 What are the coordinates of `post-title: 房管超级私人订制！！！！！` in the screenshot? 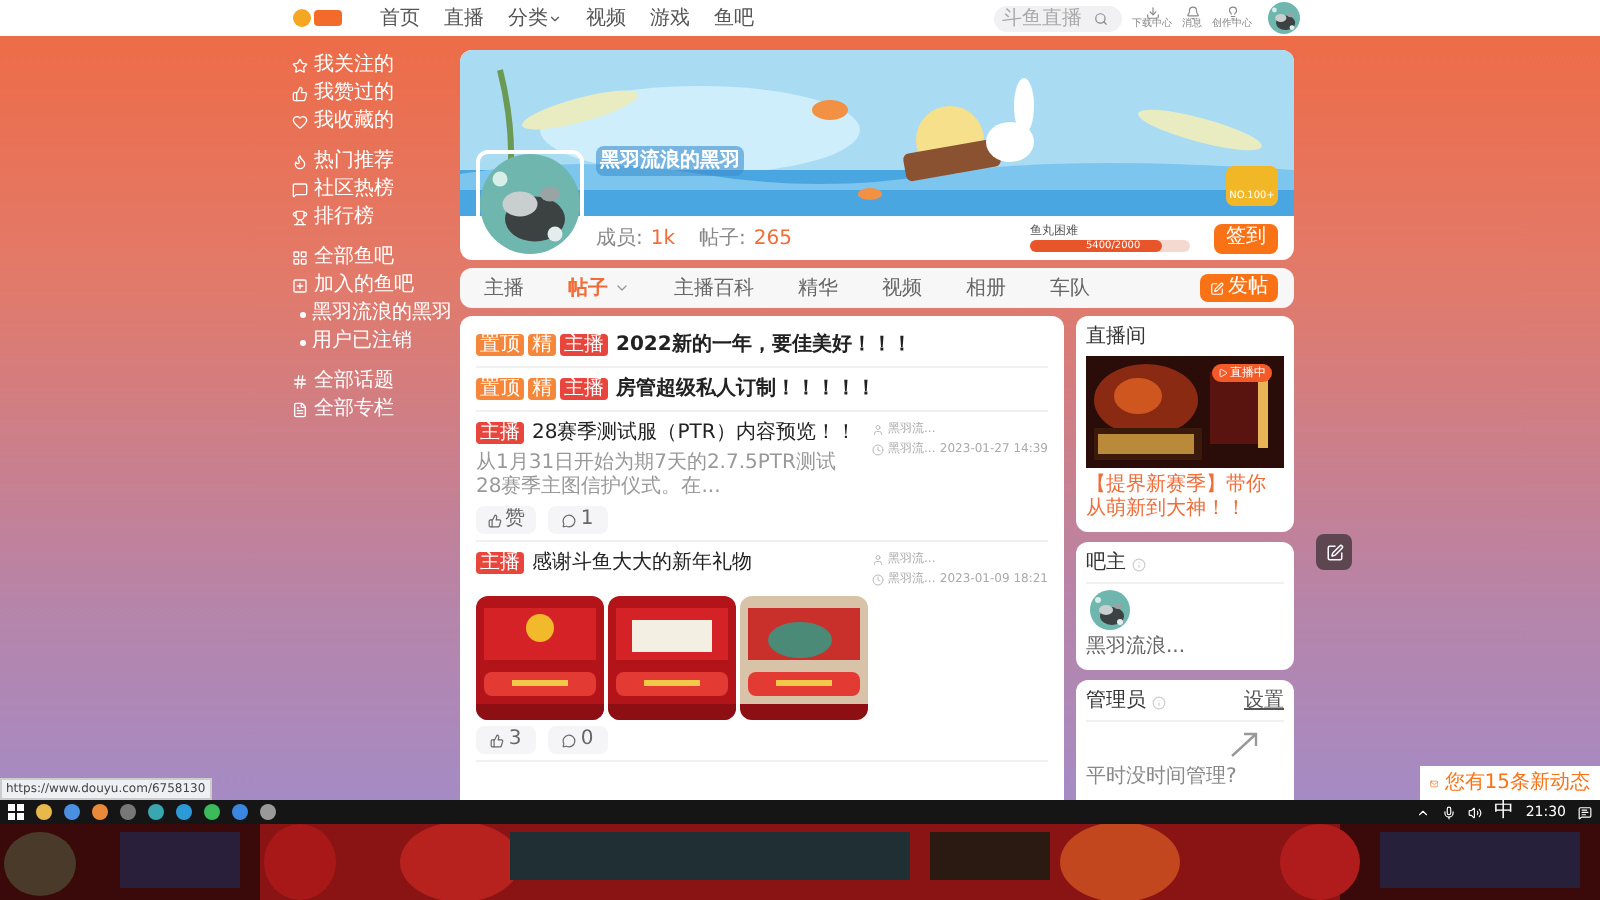 It's located at (746, 389).